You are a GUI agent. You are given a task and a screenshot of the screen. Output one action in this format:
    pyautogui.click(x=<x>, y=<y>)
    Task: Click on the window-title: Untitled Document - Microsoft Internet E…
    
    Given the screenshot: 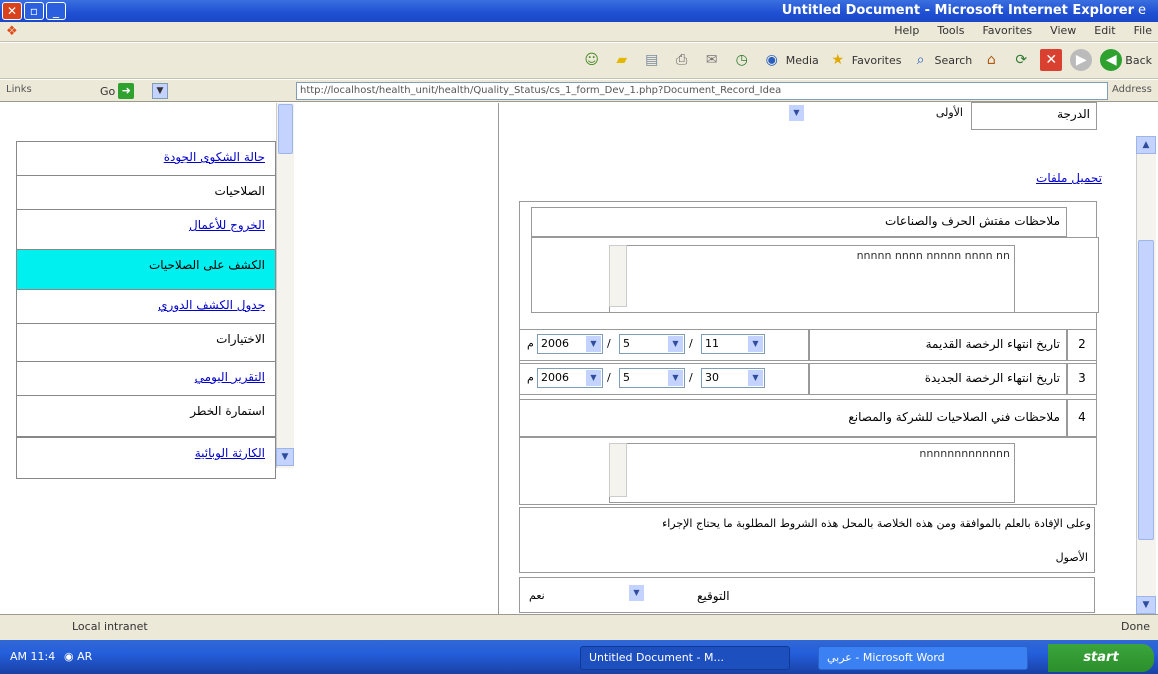 What is the action you would take?
    pyautogui.click(x=957, y=10)
    